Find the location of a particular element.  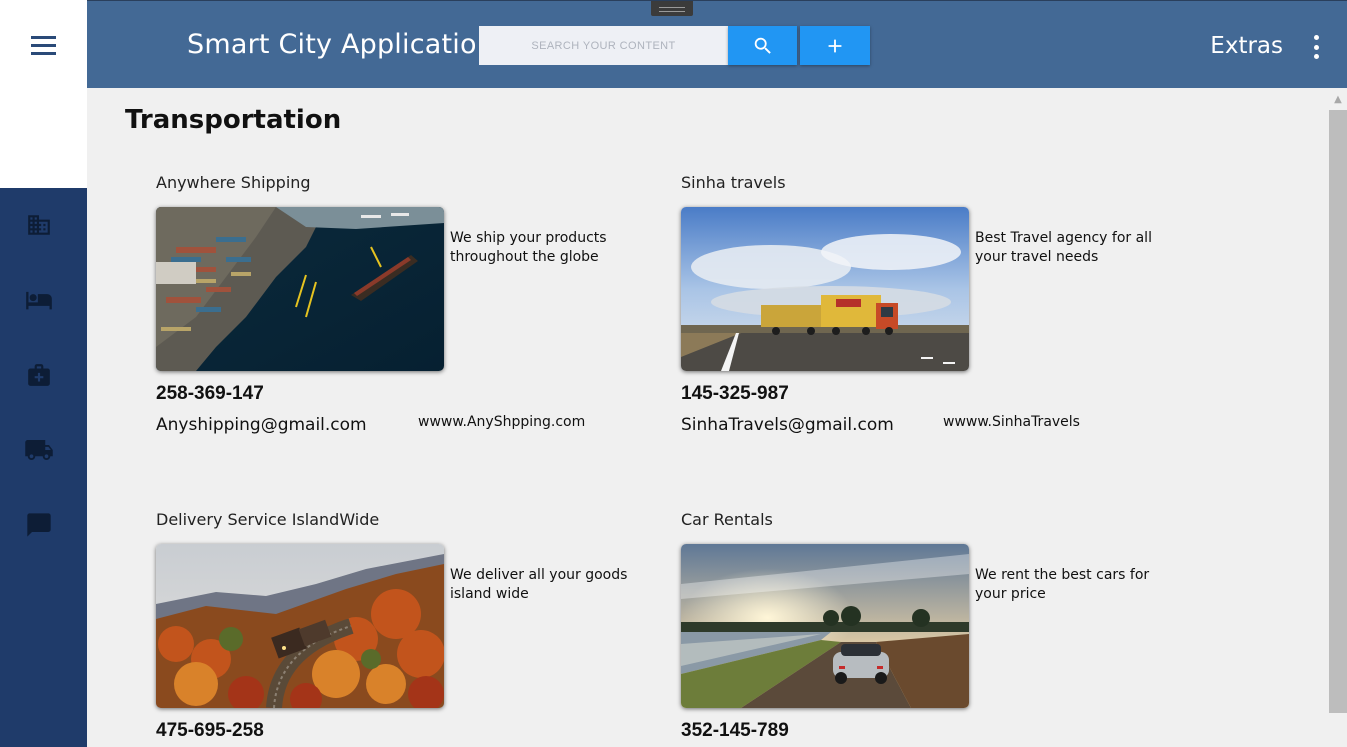

bed-icon is located at coordinates (39, 300).